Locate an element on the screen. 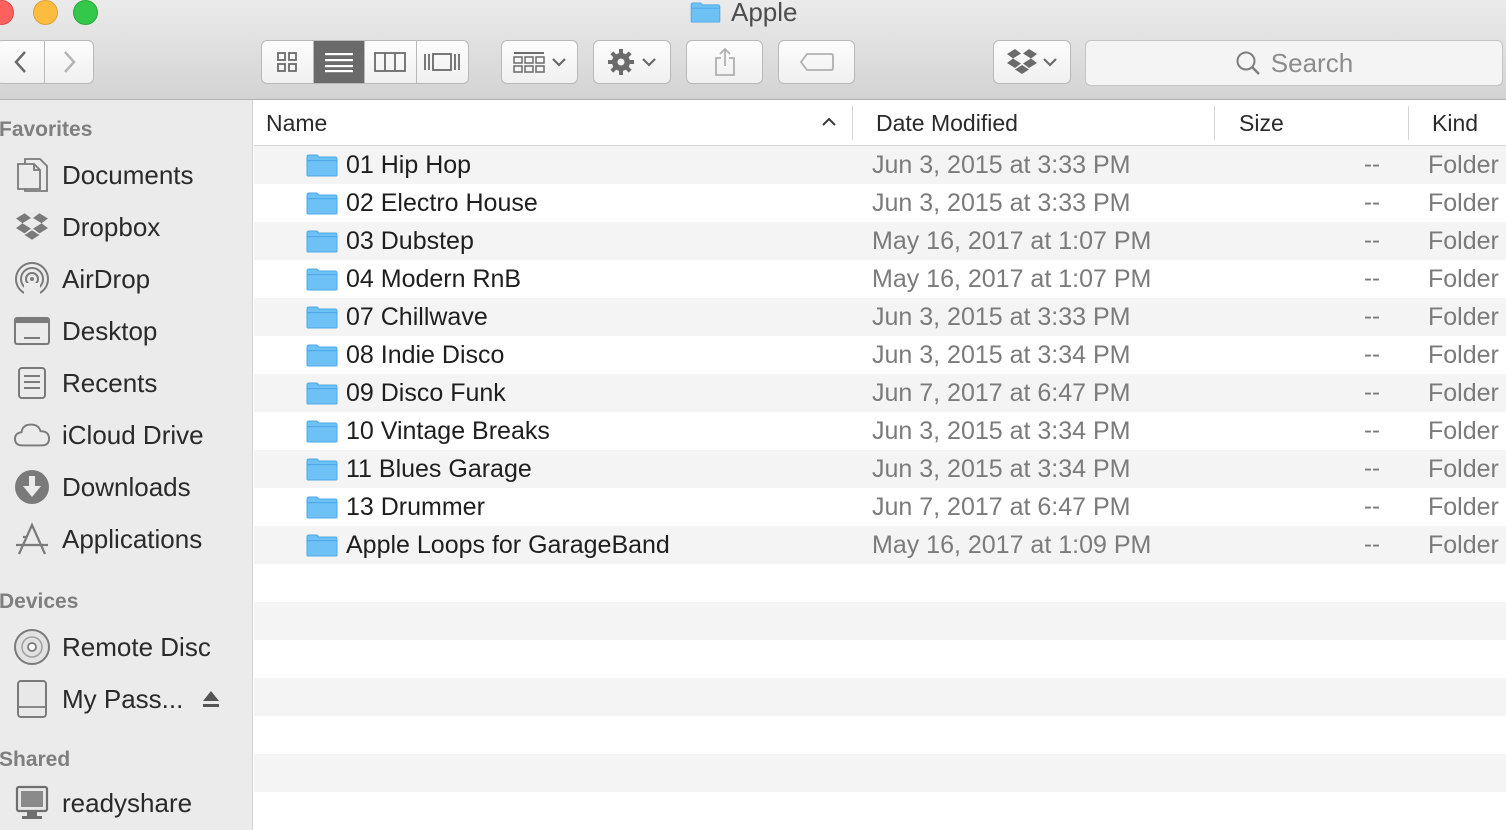  sidebar-item-remote-disc: Remote Disc is located at coordinates (126, 647).